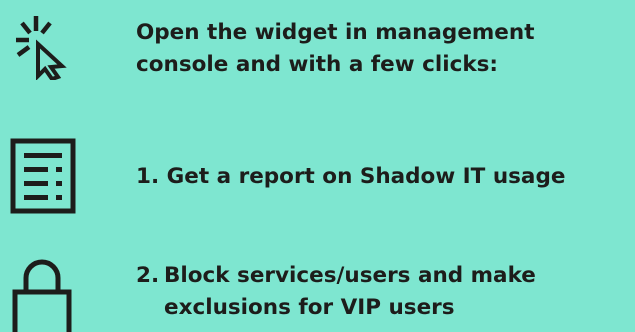 The image size is (635, 332). Describe the element at coordinates (43, 176) in the screenshot. I see `report-document-icon` at that location.